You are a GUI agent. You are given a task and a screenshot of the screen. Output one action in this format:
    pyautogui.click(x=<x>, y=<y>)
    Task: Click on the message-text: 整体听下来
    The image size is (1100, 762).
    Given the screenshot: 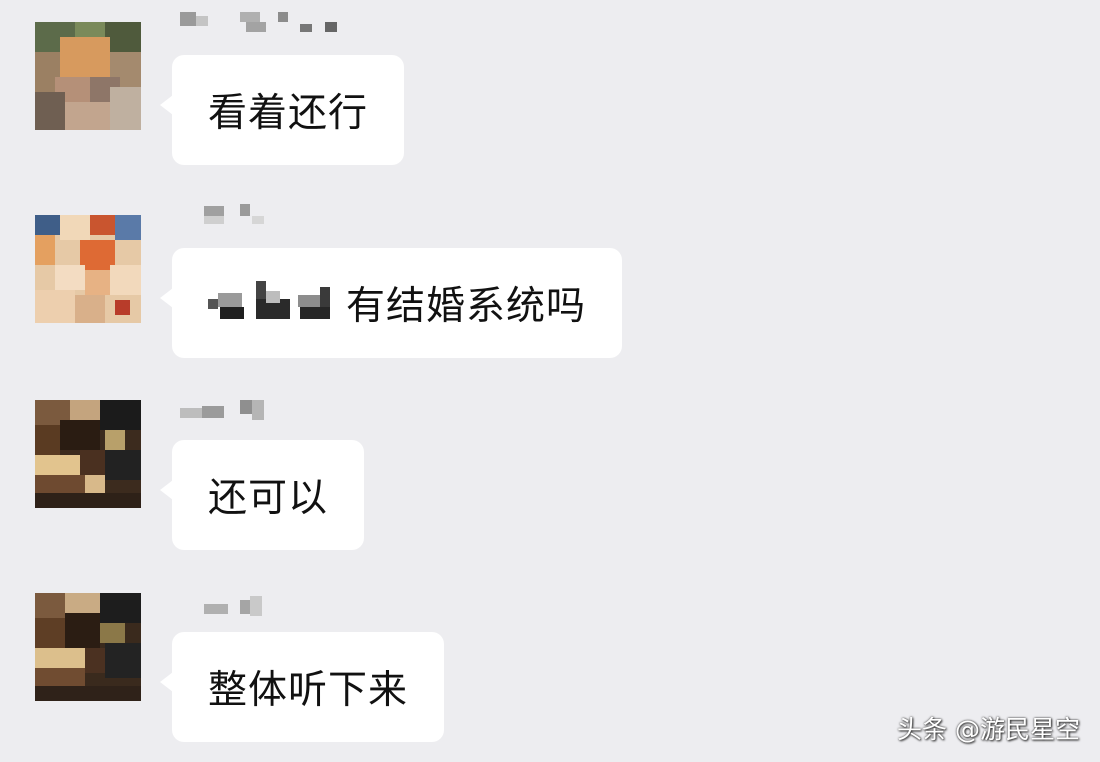 What is the action you would take?
    pyautogui.click(x=308, y=690)
    